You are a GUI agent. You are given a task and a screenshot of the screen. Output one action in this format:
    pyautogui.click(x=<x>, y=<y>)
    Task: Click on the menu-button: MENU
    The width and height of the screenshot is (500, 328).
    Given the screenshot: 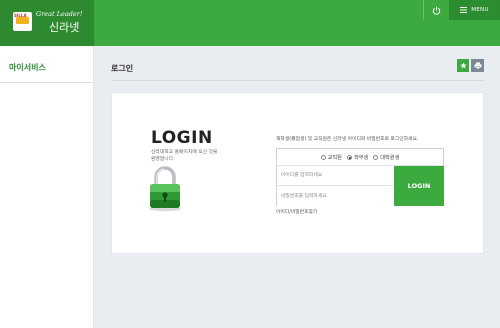 What is the action you would take?
    pyautogui.click(x=474, y=10)
    